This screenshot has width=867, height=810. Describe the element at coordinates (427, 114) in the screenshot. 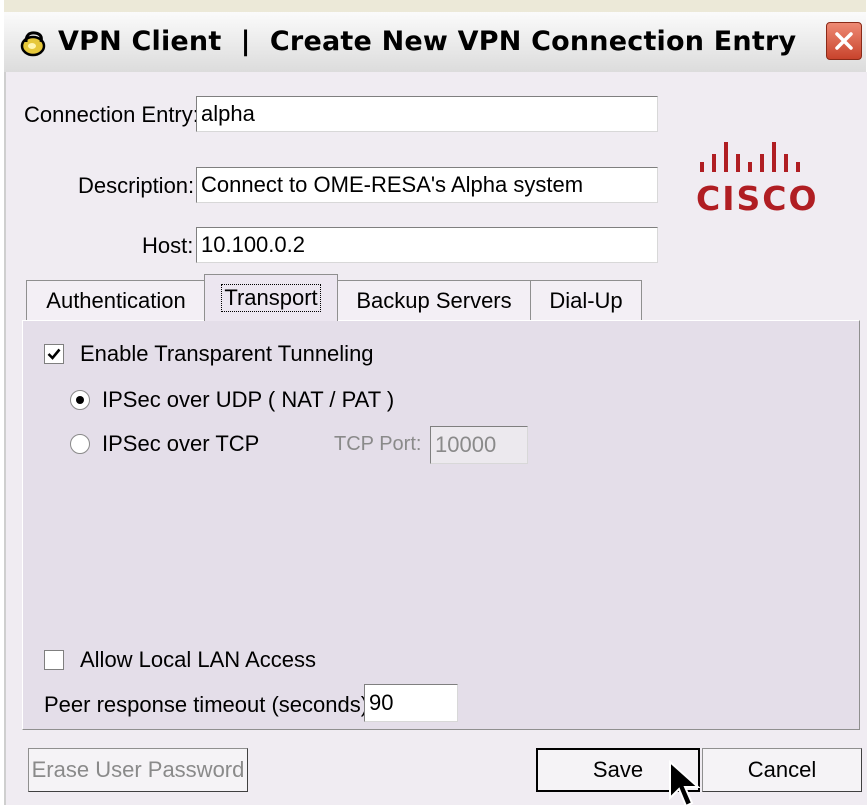

I see `connection-entry-field` at that location.